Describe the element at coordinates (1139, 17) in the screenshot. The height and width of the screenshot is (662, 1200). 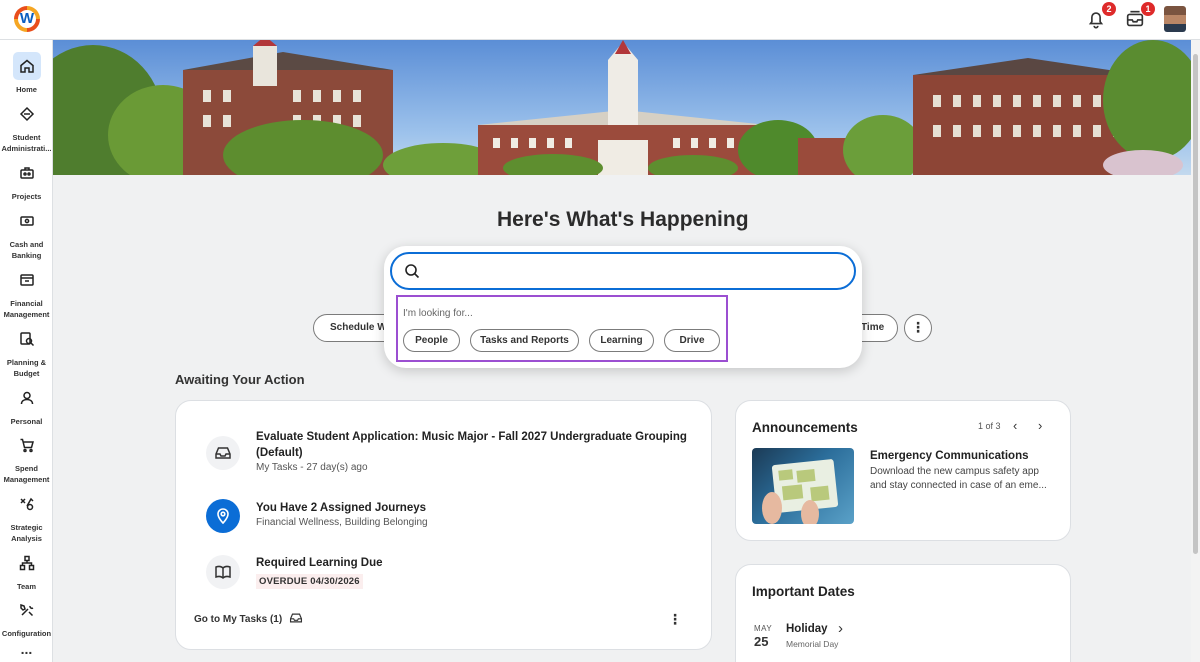
I see `inbox-button: 1` at that location.